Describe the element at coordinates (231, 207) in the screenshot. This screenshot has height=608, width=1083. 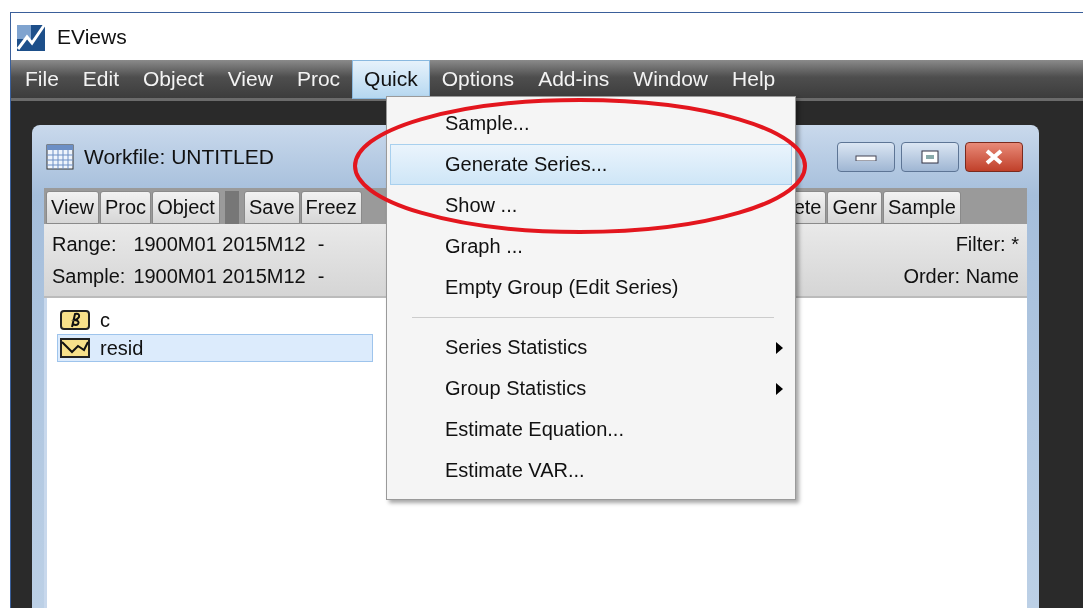
I see `toolbar-separator` at that location.